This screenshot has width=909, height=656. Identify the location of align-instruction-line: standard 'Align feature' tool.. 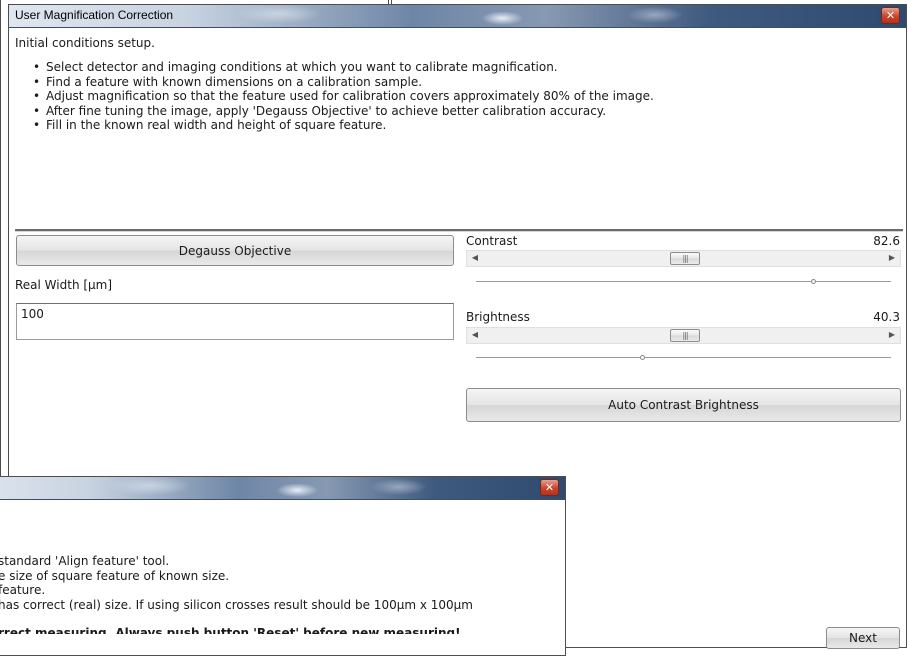
(85, 561).